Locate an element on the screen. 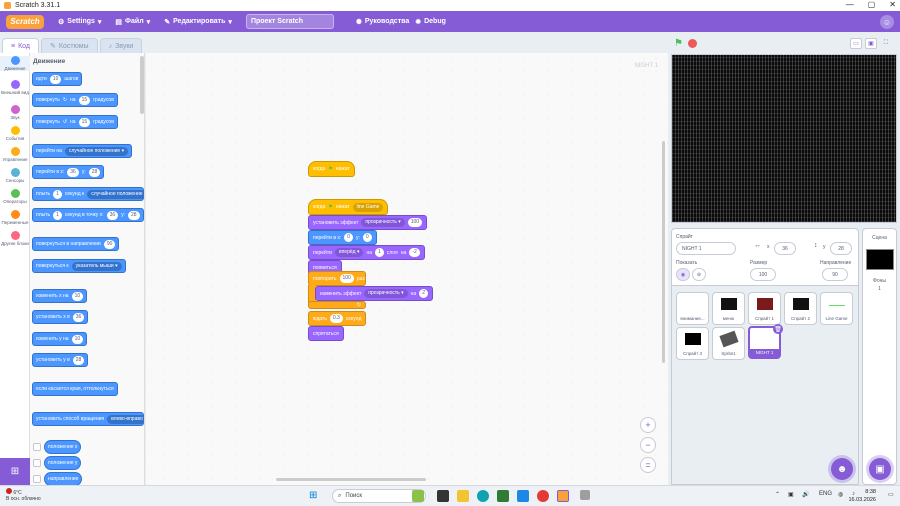 This screenshot has height=506, width=900. task-view-icon is located at coordinates (443, 496).